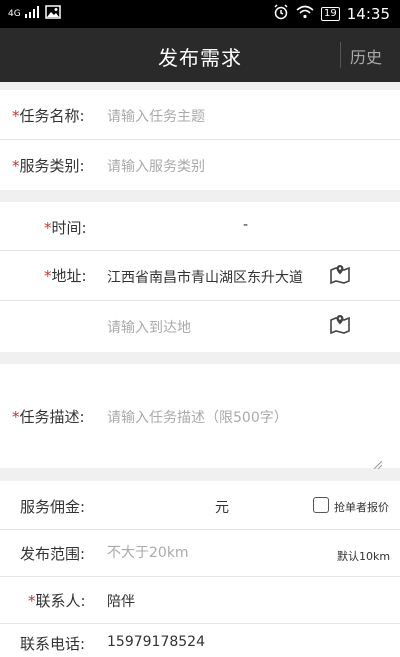 Image resolution: width=400 pixels, height=657 pixels. I want to click on time-label: *时间:, so click(65, 228).